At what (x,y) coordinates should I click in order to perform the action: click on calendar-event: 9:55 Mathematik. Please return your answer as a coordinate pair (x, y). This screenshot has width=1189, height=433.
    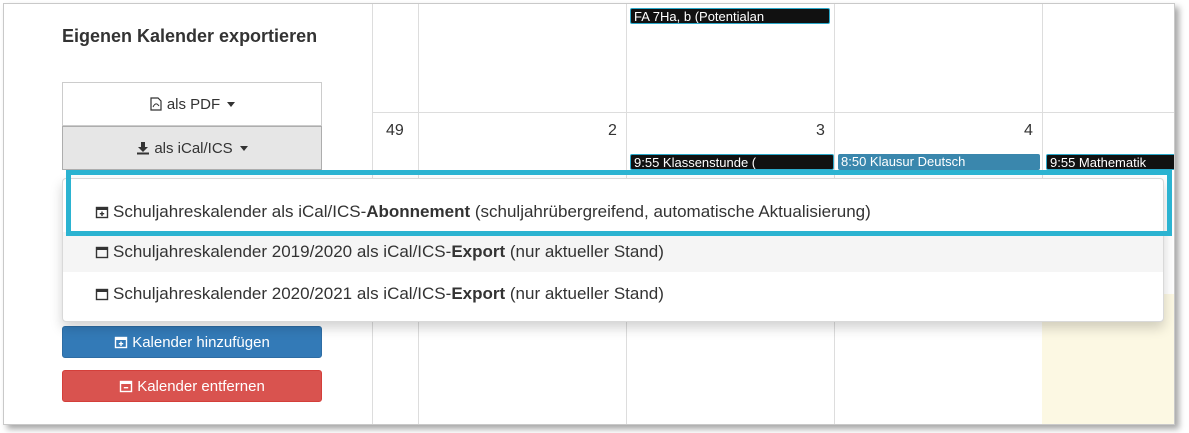
    Looking at the image, I should click on (1110, 162).